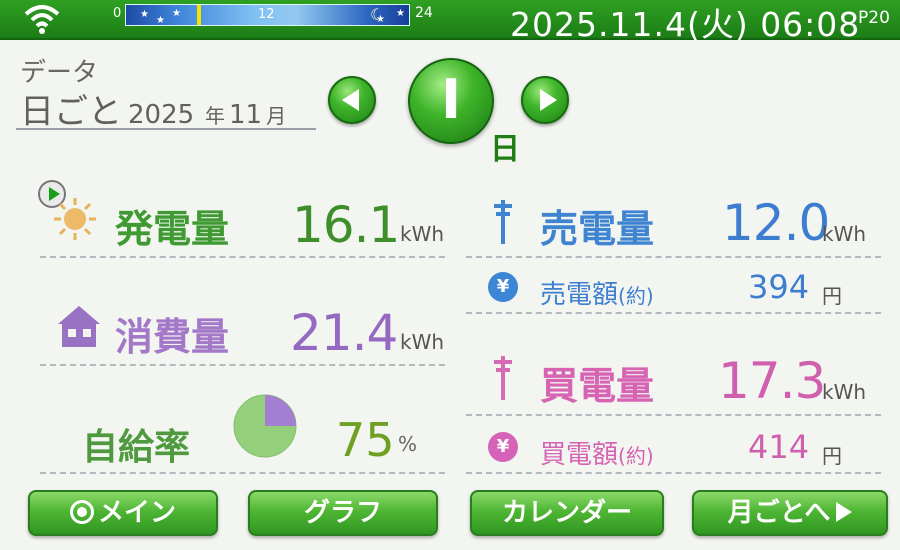  Describe the element at coordinates (136, 447) in the screenshot. I see `self-sufficiency-label: 自給率` at that location.